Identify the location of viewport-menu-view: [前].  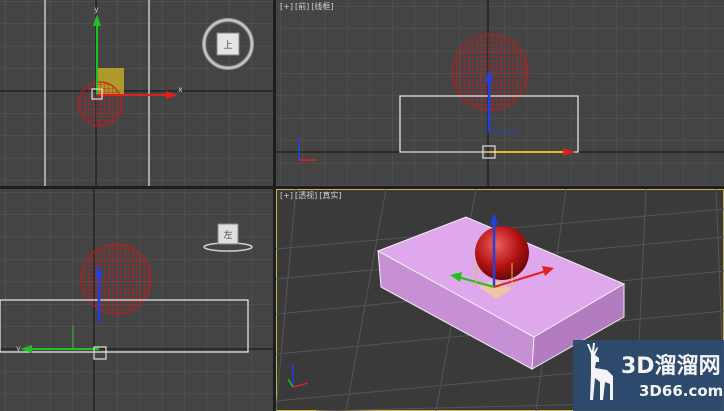
(302, 6).